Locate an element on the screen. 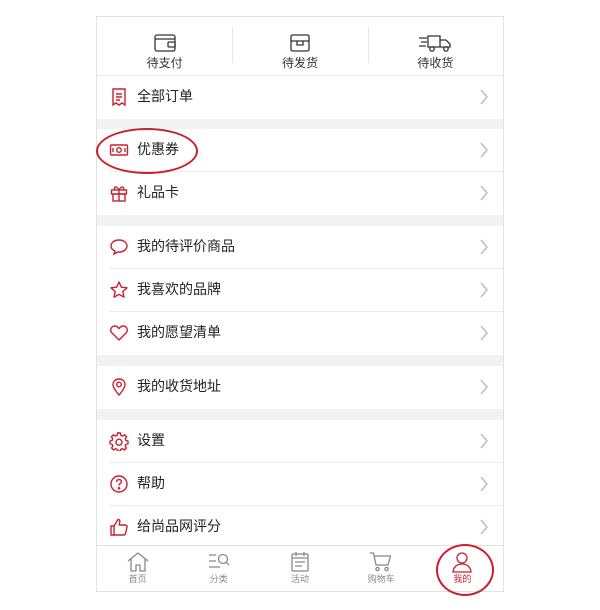 The image size is (600, 610). tab-events: 活动 is located at coordinates (299, 568).